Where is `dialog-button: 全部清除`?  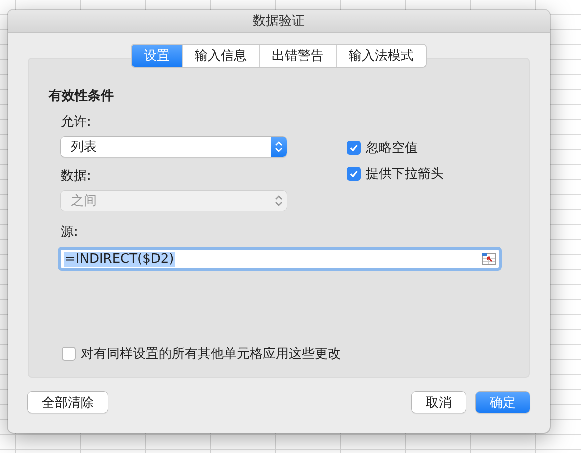
dialog-button: 全部清除 is located at coordinates (68, 402).